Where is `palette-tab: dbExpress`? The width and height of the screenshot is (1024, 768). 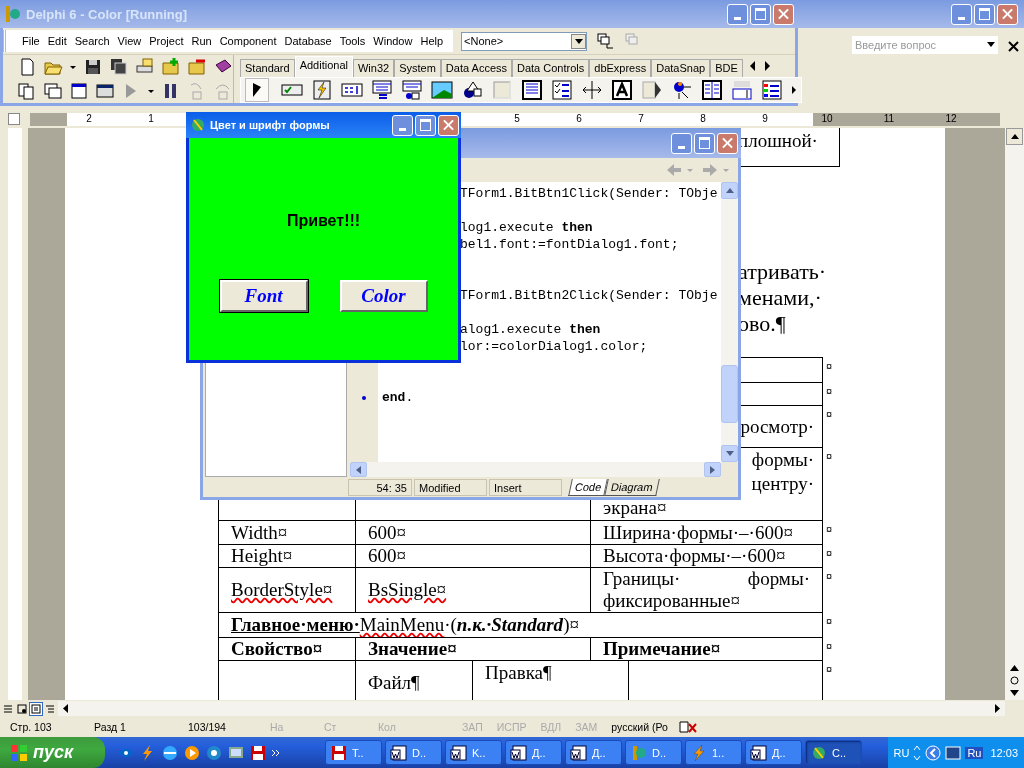
palette-tab: dbExpress is located at coordinates (620, 68).